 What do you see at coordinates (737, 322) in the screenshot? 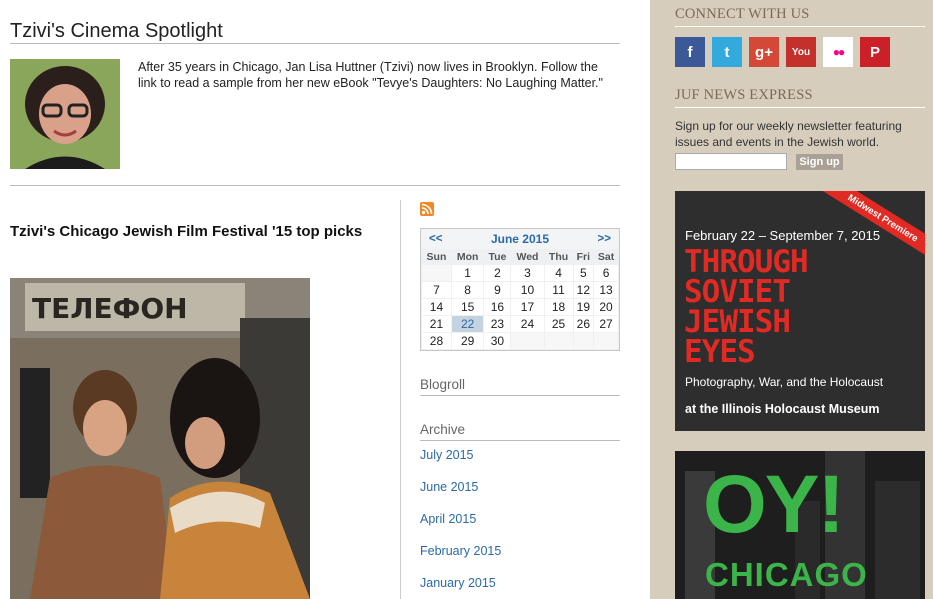
I see `ad-headline-line: JEWISH` at bounding box center [737, 322].